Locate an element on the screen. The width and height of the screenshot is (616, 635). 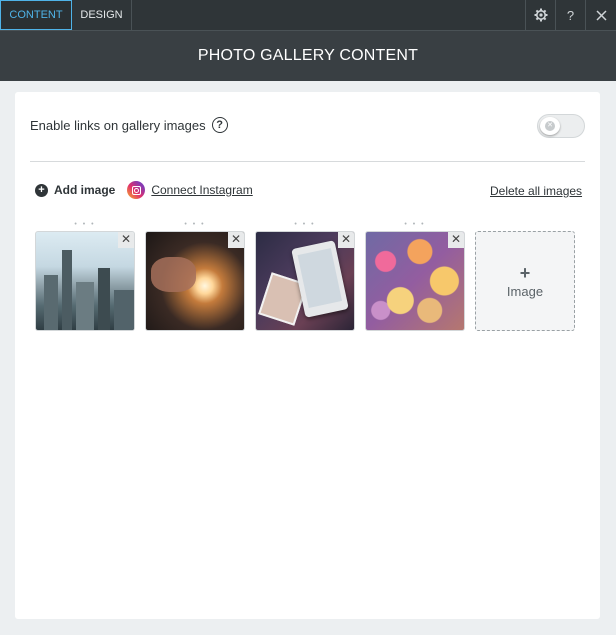
settings-button is located at coordinates (540, 15).